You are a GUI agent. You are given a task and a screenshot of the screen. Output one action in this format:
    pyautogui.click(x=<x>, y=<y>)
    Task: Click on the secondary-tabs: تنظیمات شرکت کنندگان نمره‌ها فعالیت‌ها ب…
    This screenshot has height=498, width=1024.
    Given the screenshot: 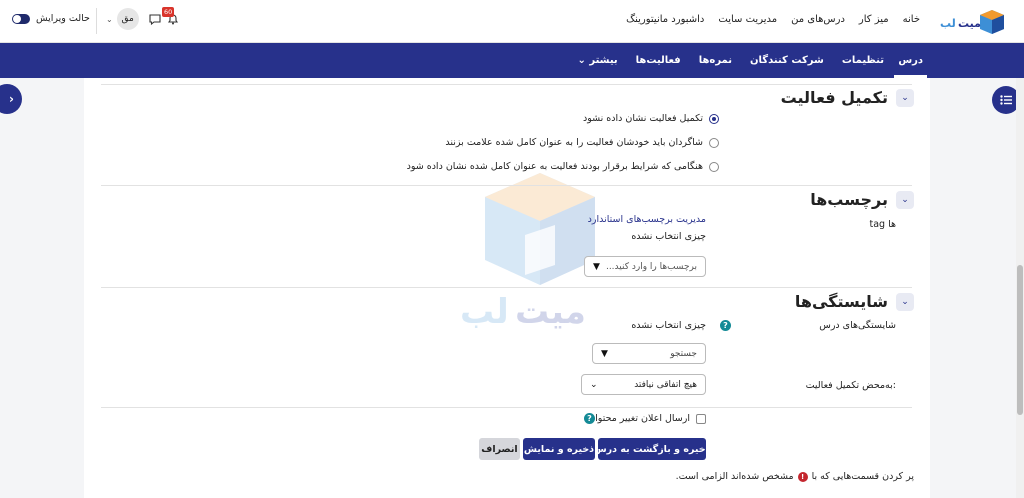 What is the action you would take?
    pyautogui.click(x=730, y=60)
    